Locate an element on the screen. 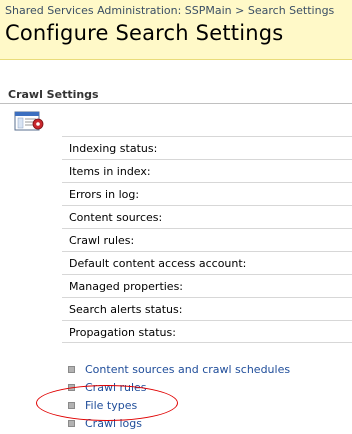  status-row-search-alerts: Search alerts status: is located at coordinates (207, 308).